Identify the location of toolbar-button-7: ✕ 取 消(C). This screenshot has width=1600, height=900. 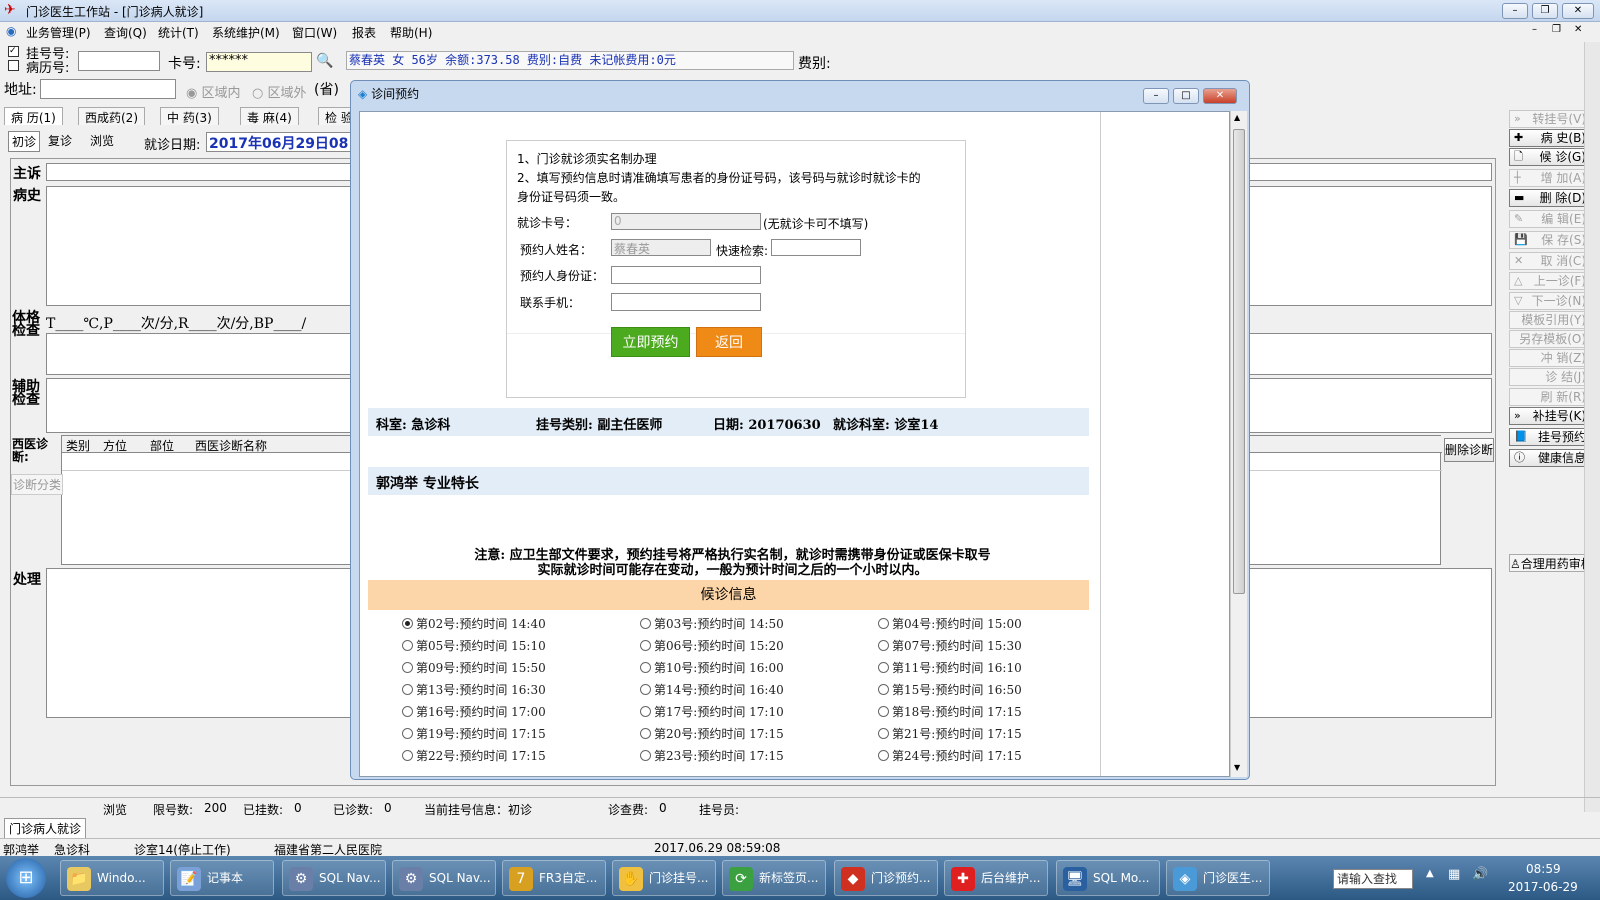
(1550, 261).